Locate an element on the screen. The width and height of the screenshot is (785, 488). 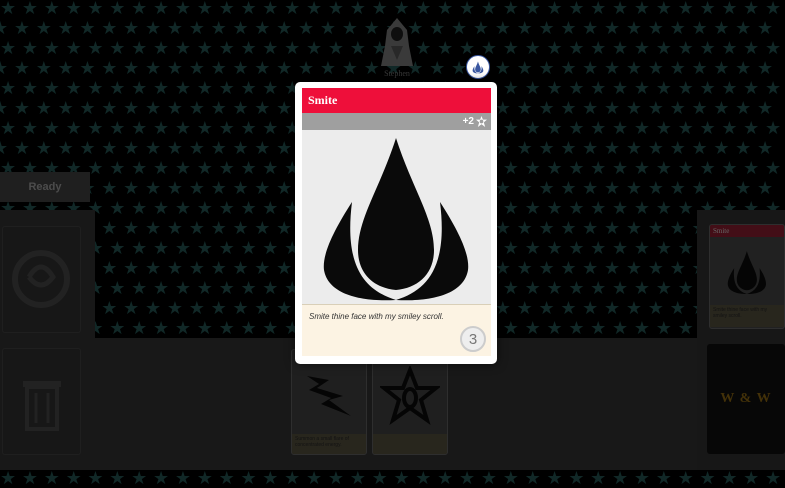
energy-burst-icon is located at coordinates (481, 121).